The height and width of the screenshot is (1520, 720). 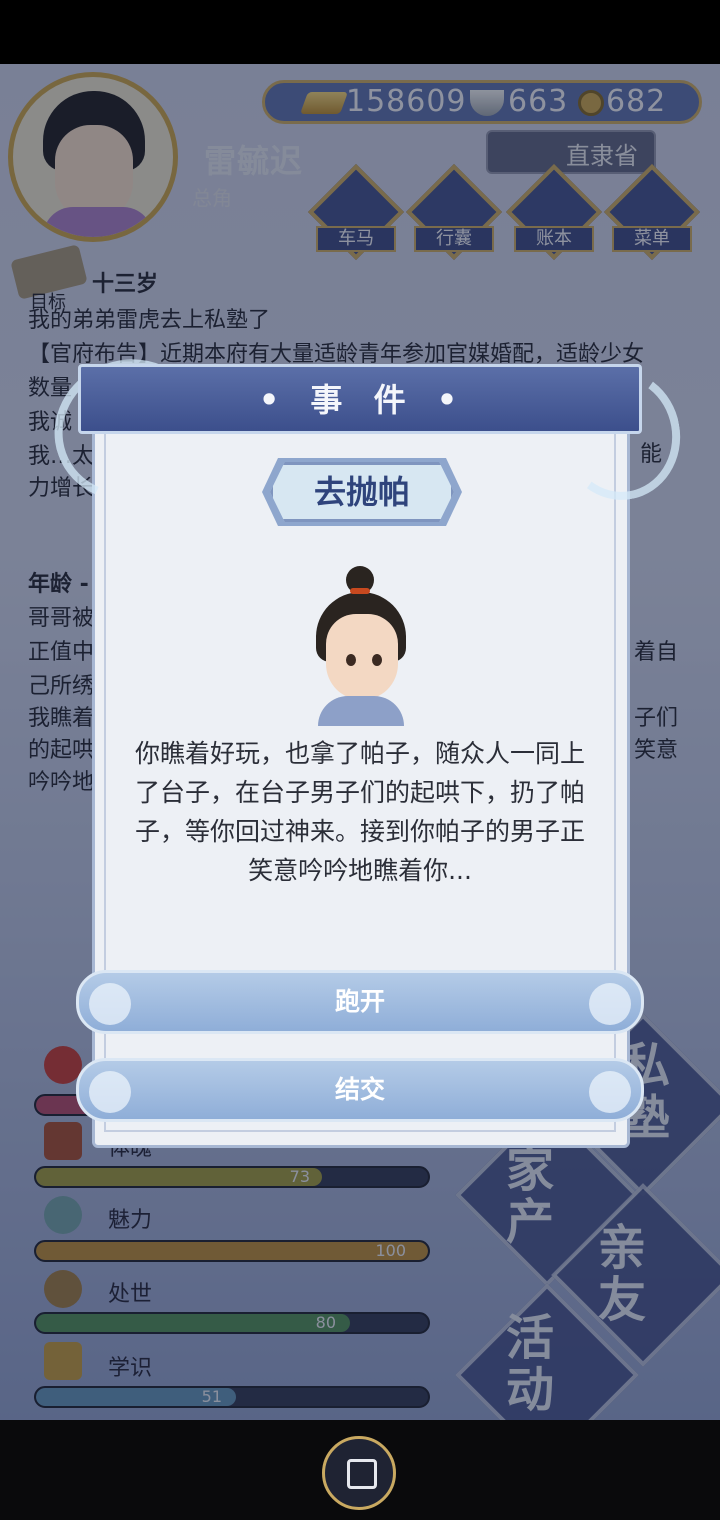 What do you see at coordinates (362, 657) in the screenshot?
I see `npc-face` at bounding box center [362, 657].